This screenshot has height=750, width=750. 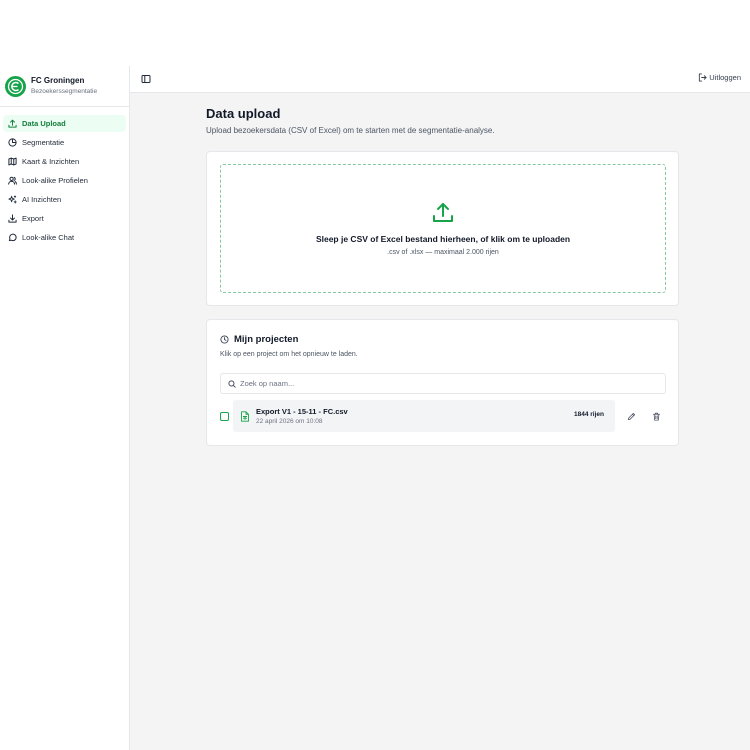 What do you see at coordinates (12, 162) in the screenshot?
I see `map-icon` at bounding box center [12, 162].